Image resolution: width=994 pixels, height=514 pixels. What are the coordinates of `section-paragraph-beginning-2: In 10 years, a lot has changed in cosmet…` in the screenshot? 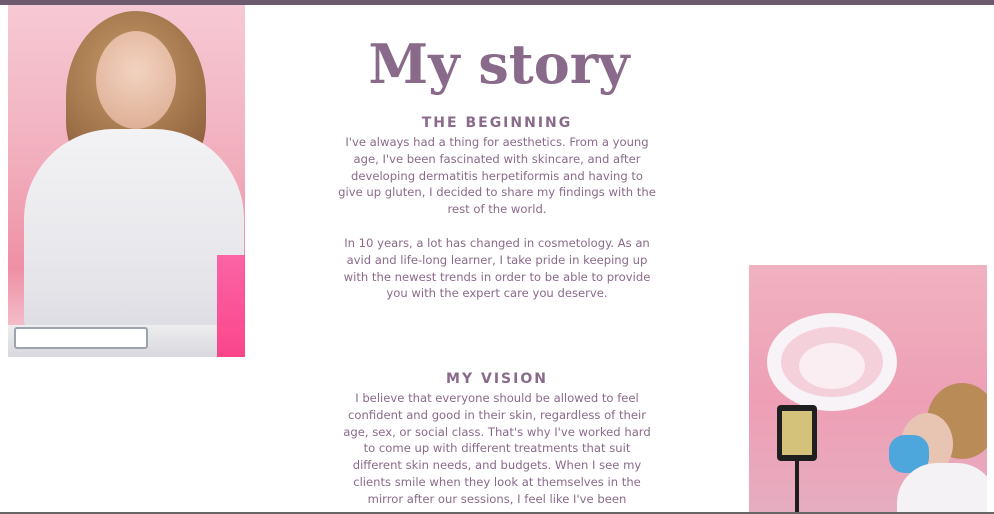 It's located at (497, 268).